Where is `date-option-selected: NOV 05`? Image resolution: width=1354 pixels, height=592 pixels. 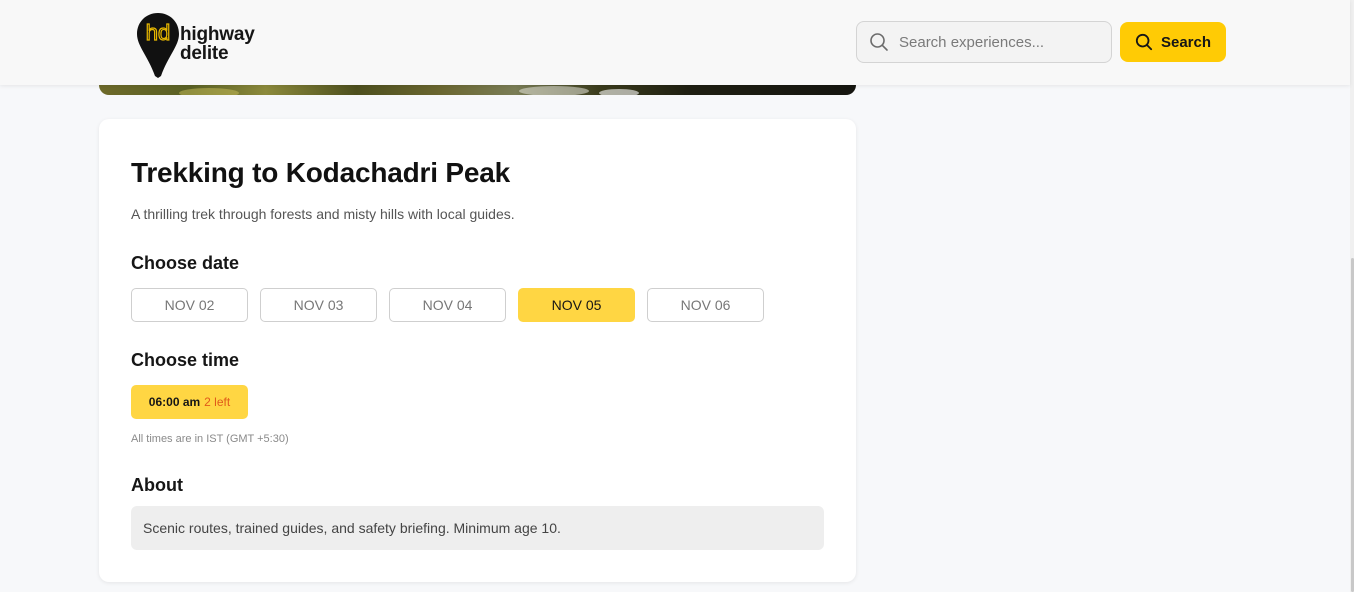 date-option-selected: NOV 05 is located at coordinates (576, 305).